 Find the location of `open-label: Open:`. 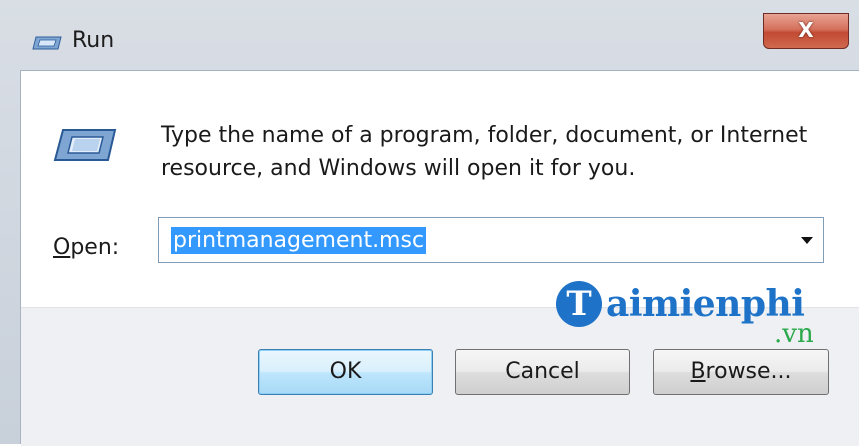

open-label: Open: is located at coordinates (86, 247).